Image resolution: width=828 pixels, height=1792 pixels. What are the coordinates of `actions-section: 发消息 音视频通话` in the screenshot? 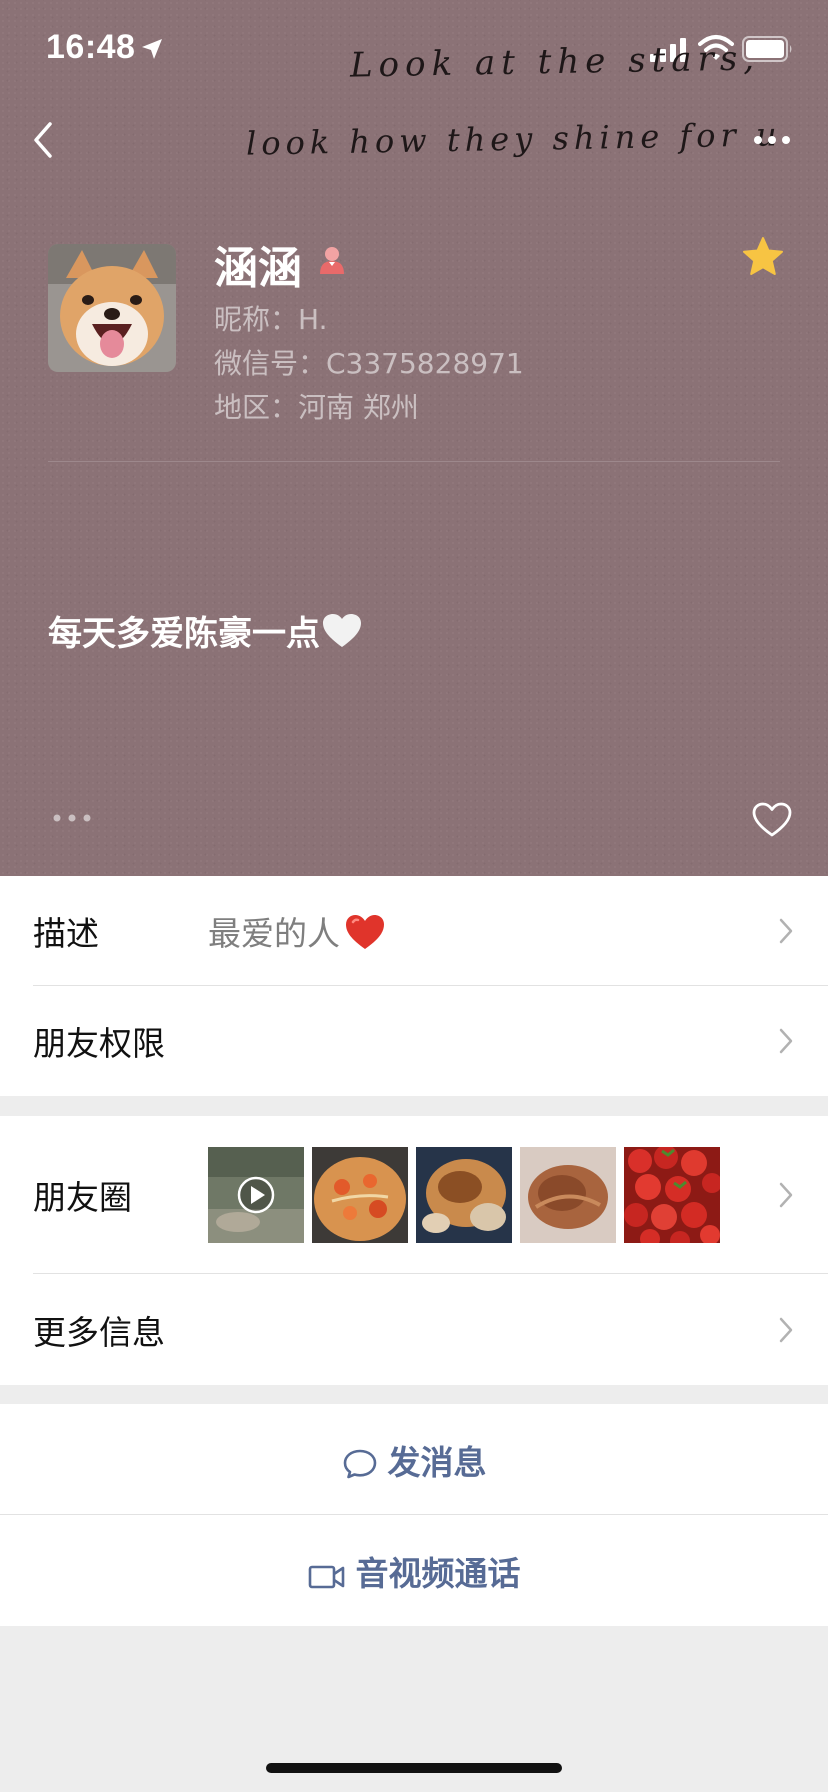 It's located at (414, 1515).